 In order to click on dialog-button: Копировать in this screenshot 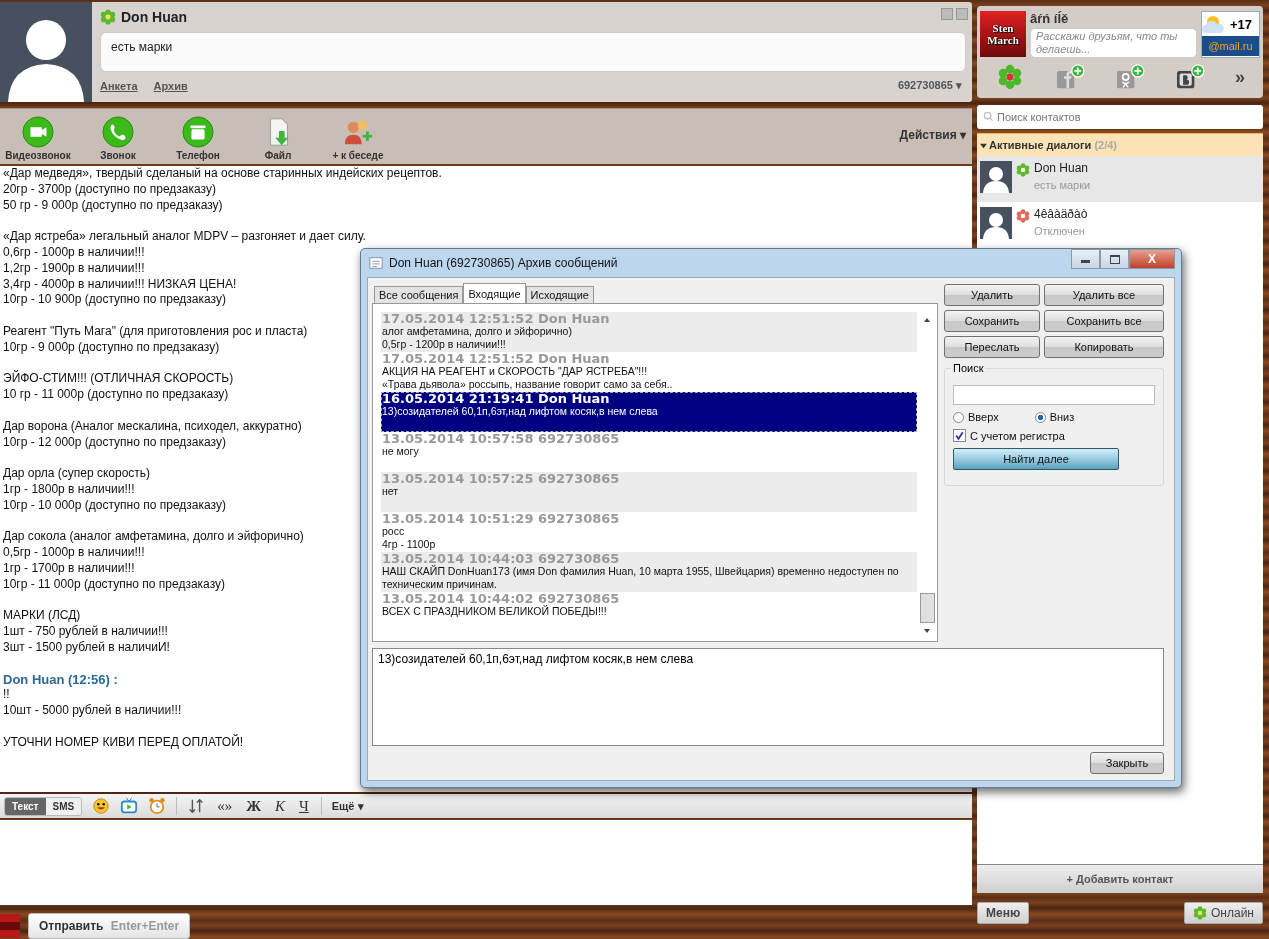, I will do `click(1104, 347)`.